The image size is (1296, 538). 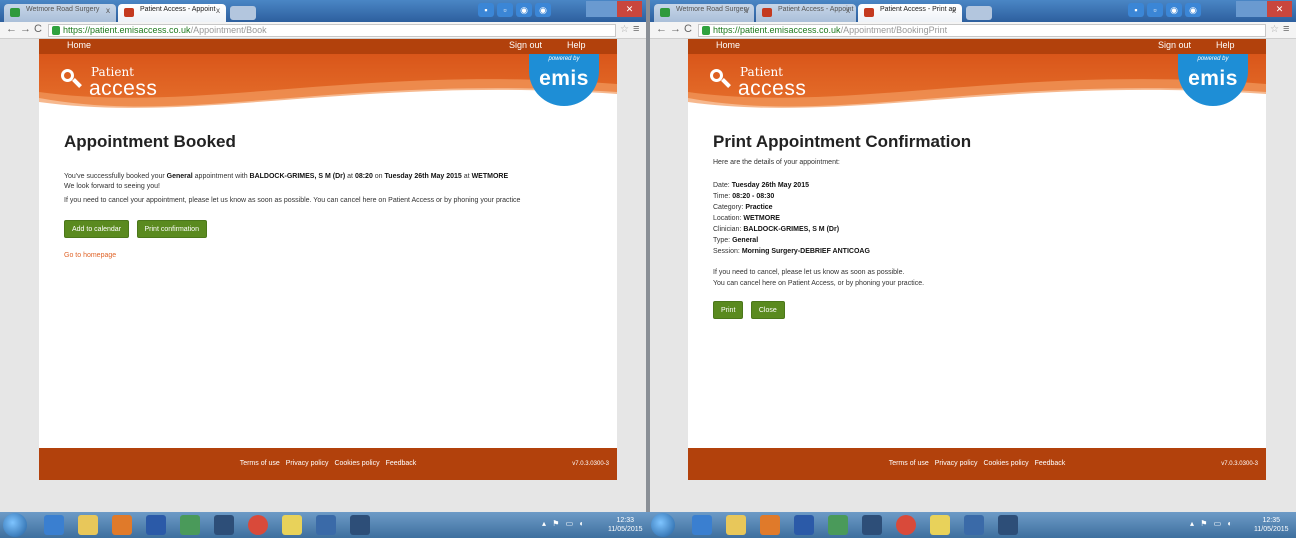 What do you see at coordinates (722, 196) in the screenshot?
I see `detail-label: Time:` at bounding box center [722, 196].